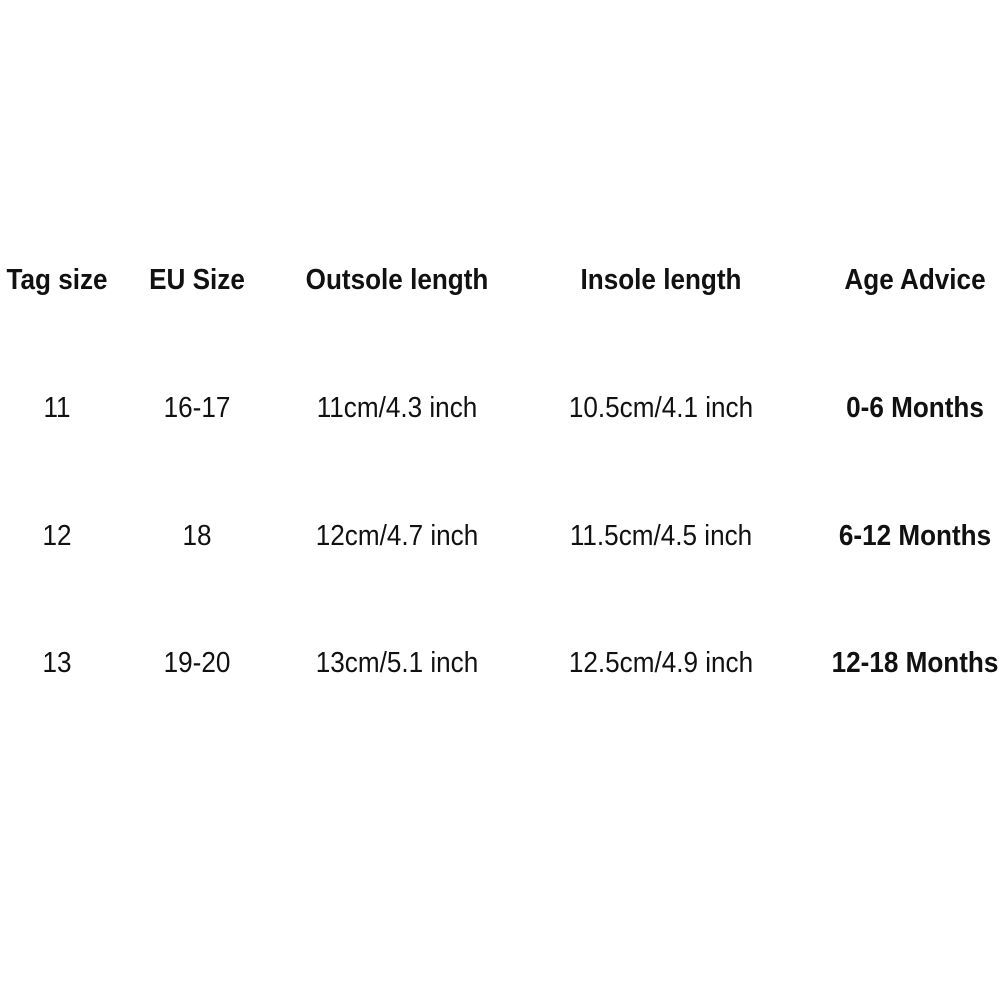 The width and height of the screenshot is (1000, 1000). Describe the element at coordinates (661, 536) in the screenshot. I see `cell-insole-length: 11.5cm/4.5 inch` at that location.